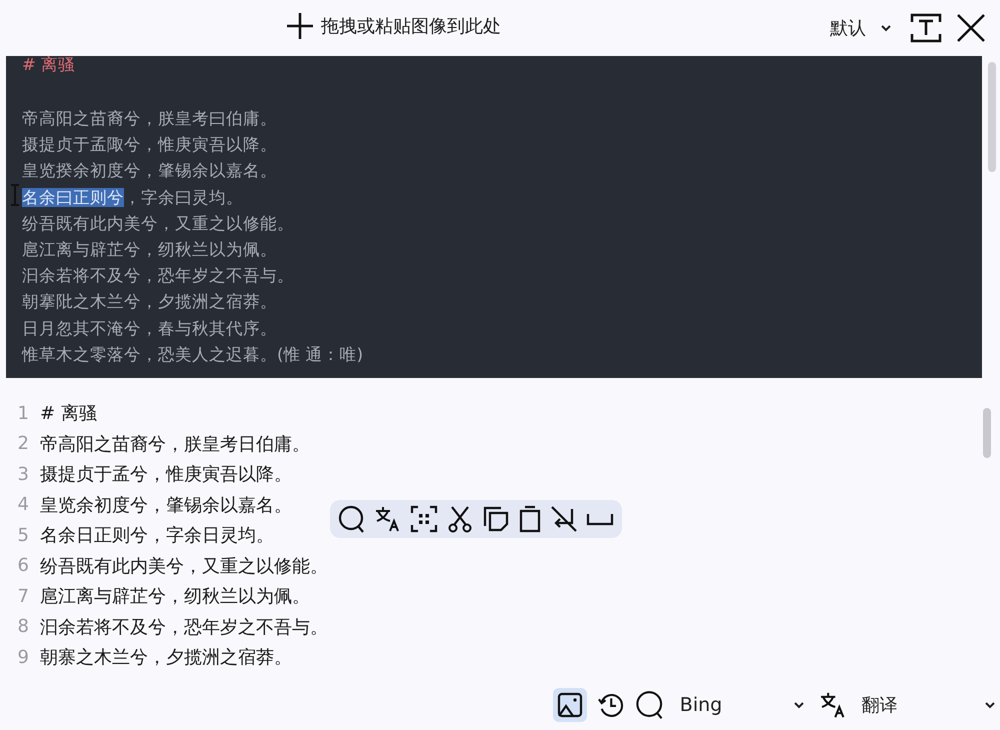  Describe the element at coordinates (166, 505) in the screenshot. I see `editor-line: 皇览余初度兮，肇锡余以嘉名。` at that location.